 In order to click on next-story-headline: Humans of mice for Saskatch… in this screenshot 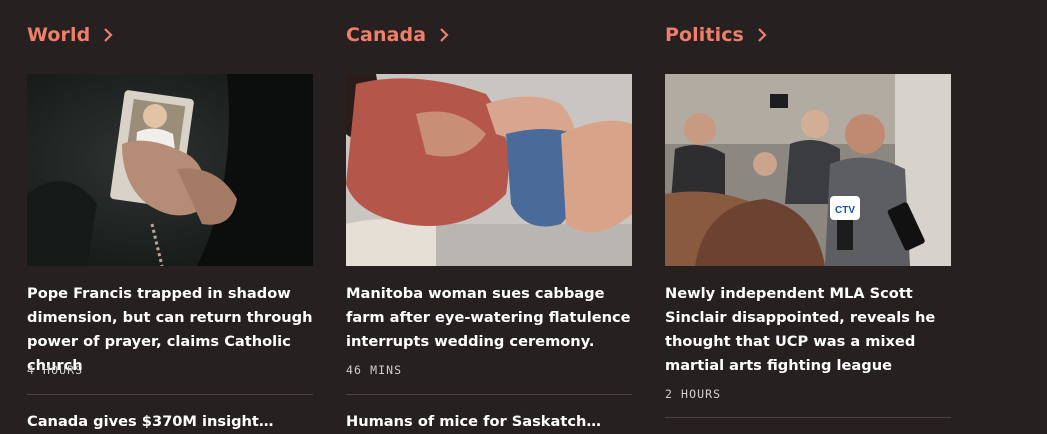, I will do `click(491, 422)`.